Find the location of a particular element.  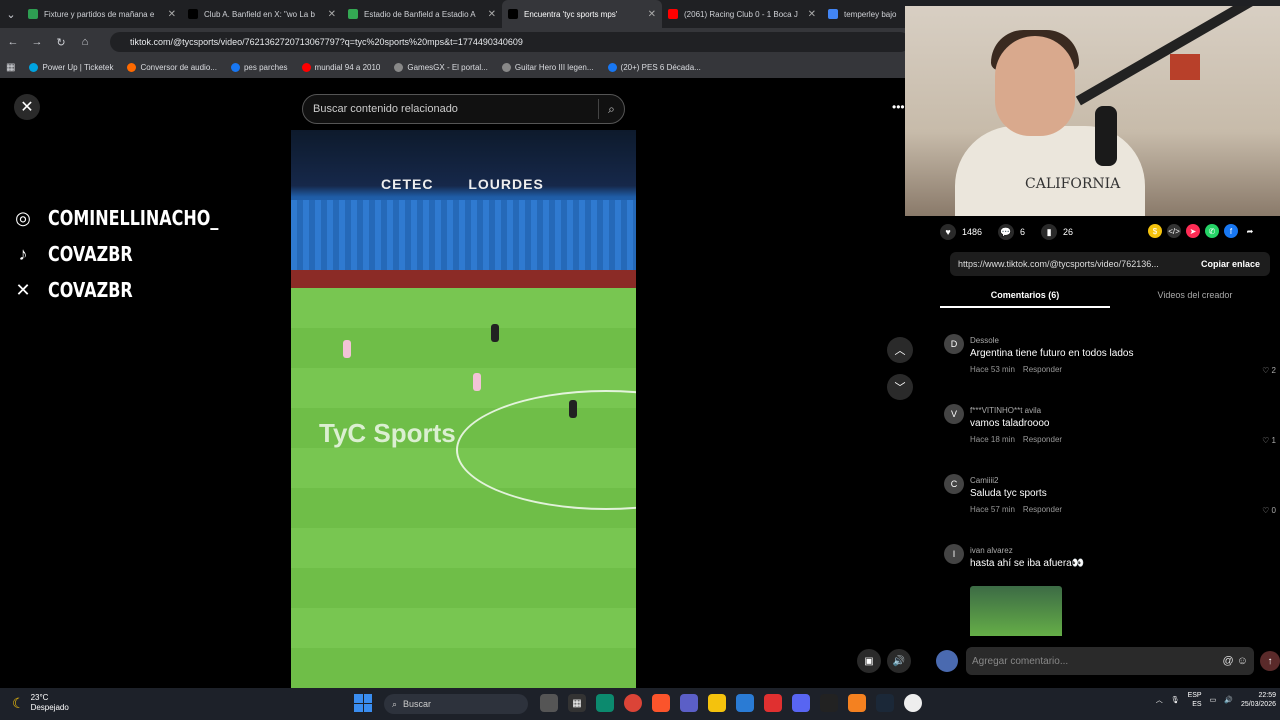

comment-like: ♡ 1 is located at coordinates (1269, 440).